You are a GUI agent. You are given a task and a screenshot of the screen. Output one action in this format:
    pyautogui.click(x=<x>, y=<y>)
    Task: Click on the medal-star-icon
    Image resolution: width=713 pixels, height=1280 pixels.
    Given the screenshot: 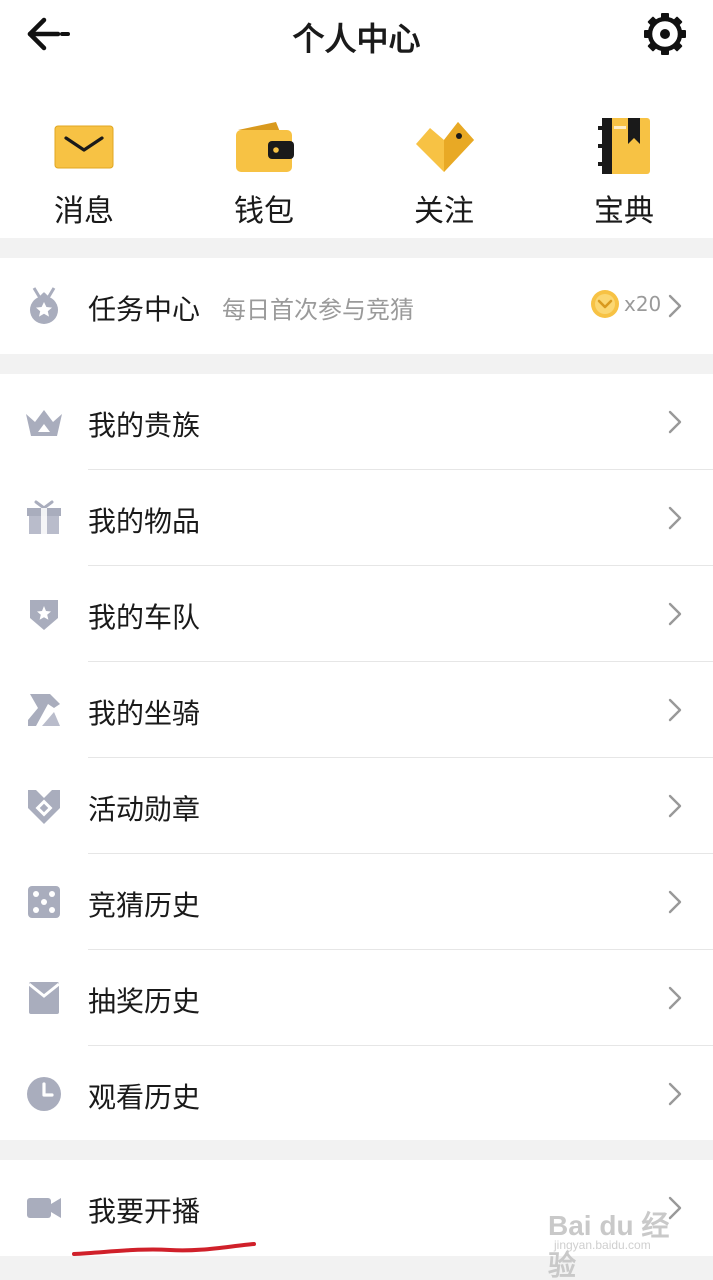 What is the action you would take?
    pyautogui.click(x=44, y=305)
    